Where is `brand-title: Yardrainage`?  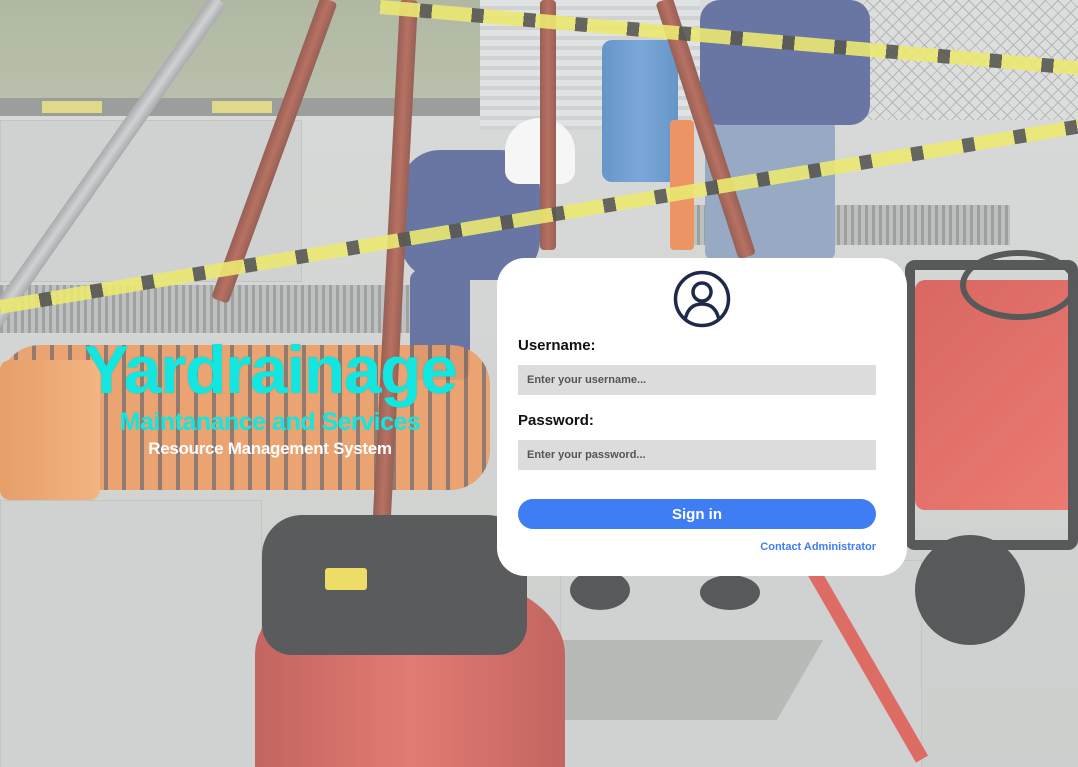
brand-title: Yardrainage is located at coordinates (270, 370).